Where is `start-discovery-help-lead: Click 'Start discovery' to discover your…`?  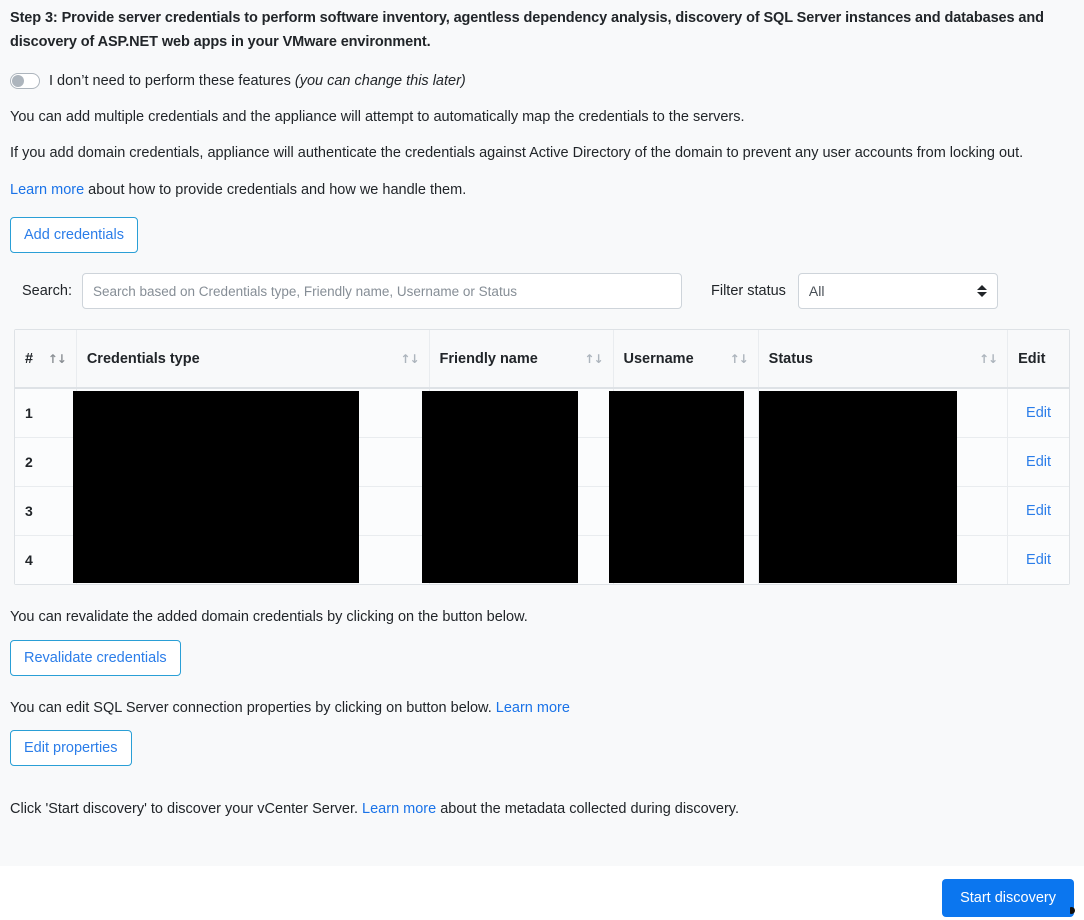
start-discovery-help-lead: Click 'Start discovery' to discover your… is located at coordinates (186, 809).